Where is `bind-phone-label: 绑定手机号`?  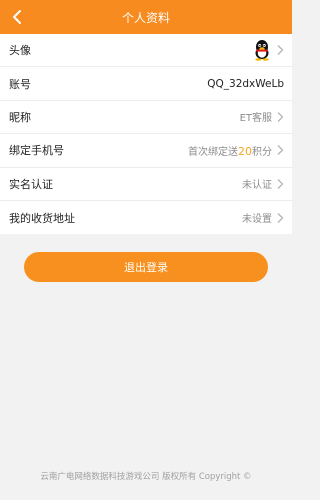 bind-phone-label: 绑定手机号 is located at coordinates (36, 151).